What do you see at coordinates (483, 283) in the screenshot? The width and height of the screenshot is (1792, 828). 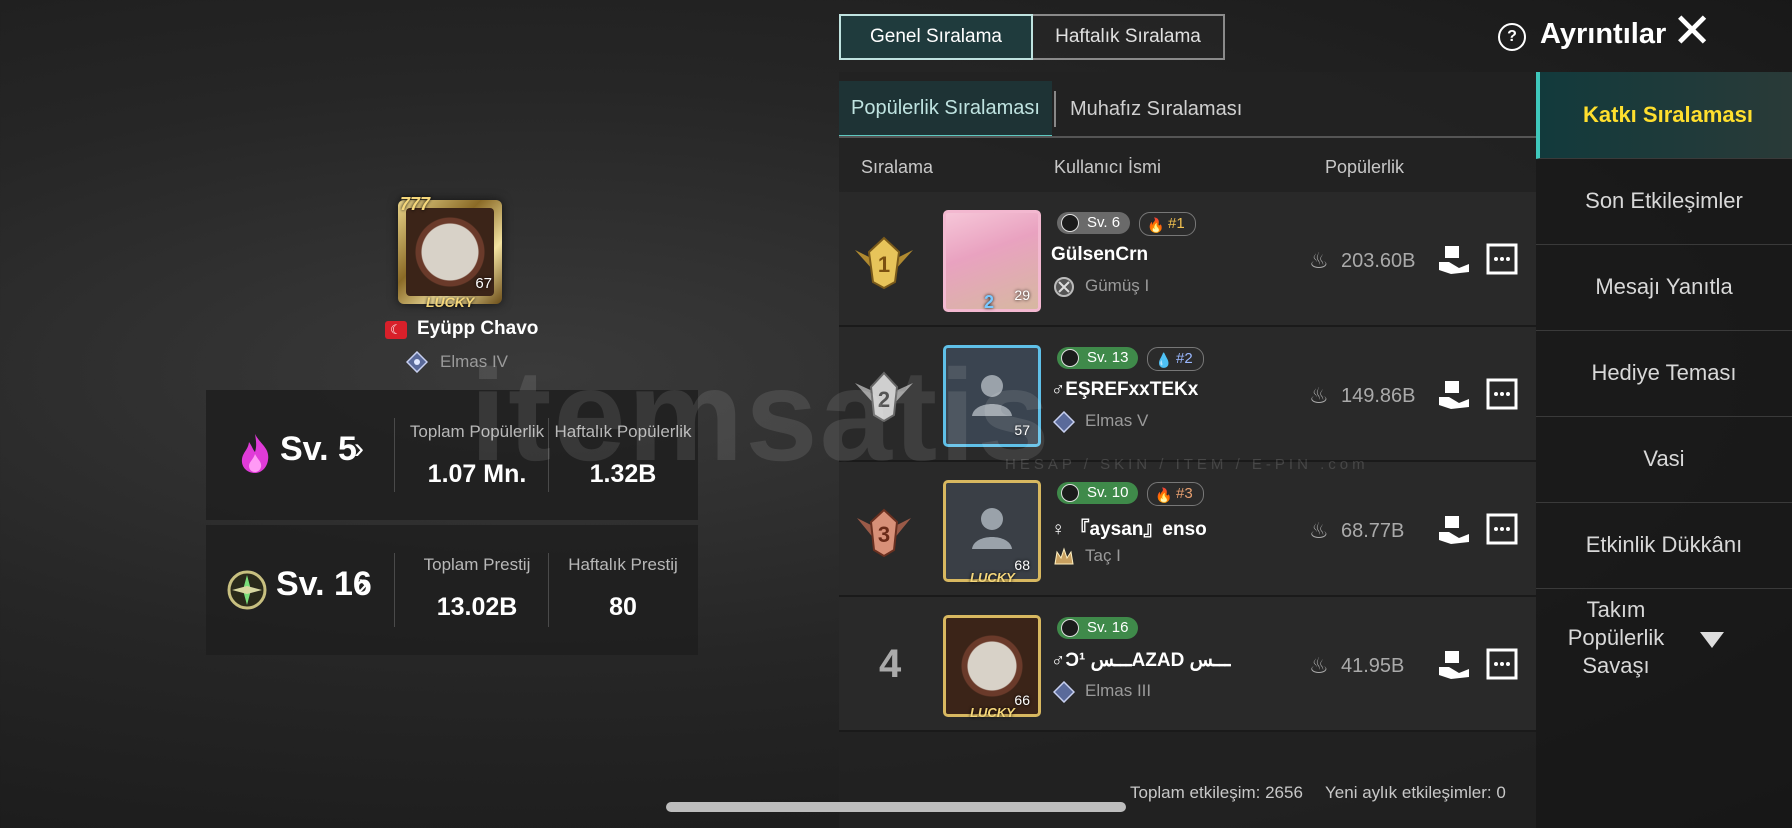 I see `profile-avatar-level: 67` at bounding box center [483, 283].